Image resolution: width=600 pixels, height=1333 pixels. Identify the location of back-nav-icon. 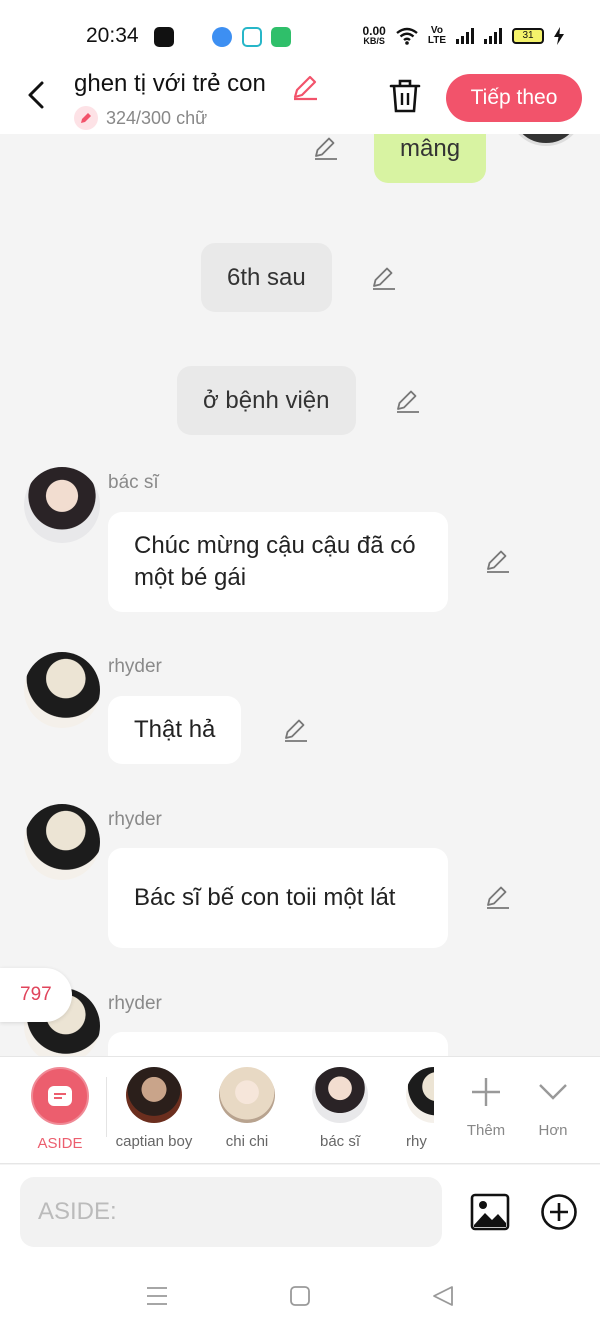
(443, 1296).